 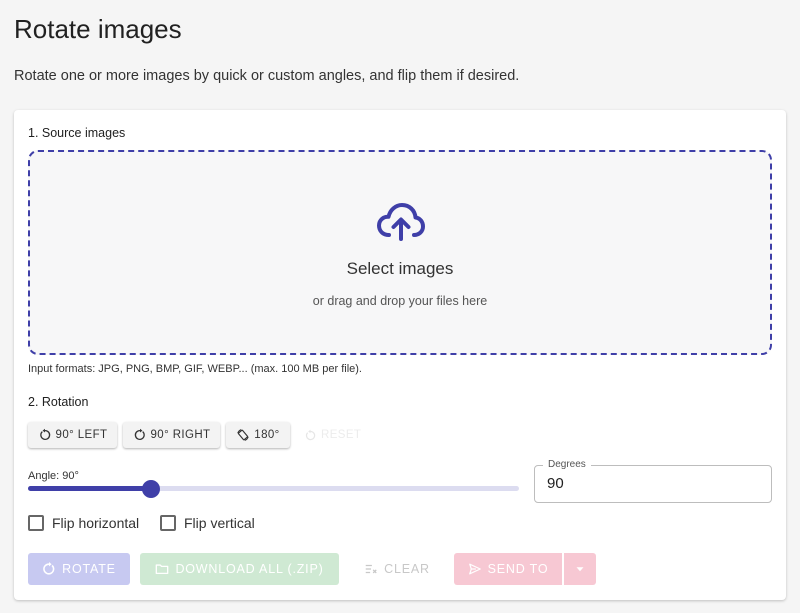 What do you see at coordinates (53, 476) in the screenshot?
I see `angle-slider-label: Angle: 90°` at bounding box center [53, 476].